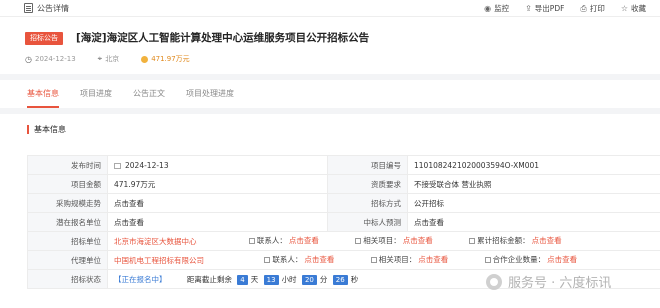  What do you see at coordinates (433, 259) in the screenshot?
I see `agency-related-link: 点击查看` at bounding box center [433, 259].